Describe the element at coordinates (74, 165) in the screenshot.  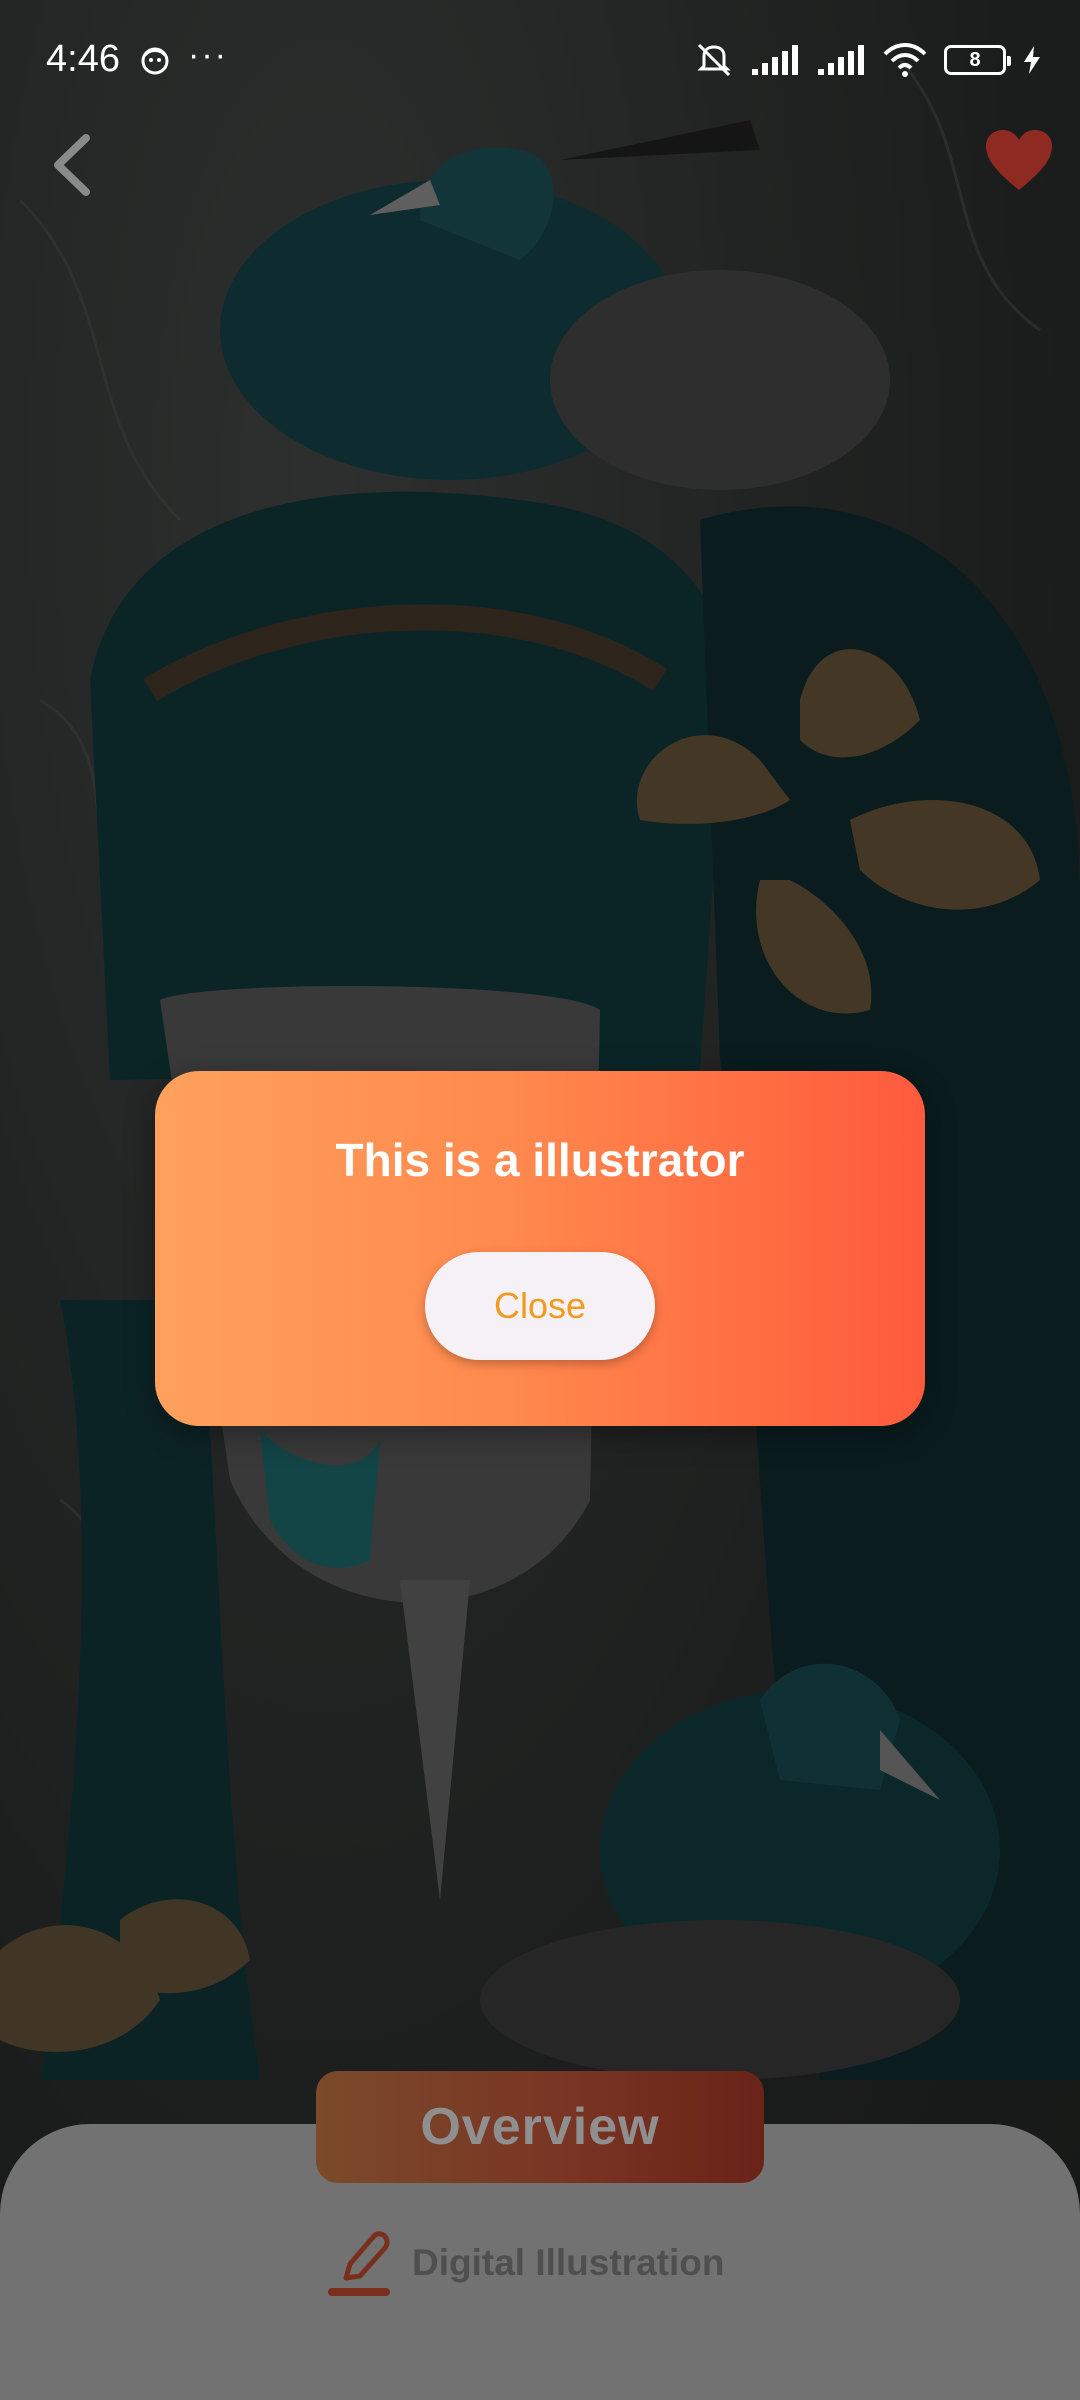
I see `chevron-left-icon` at that location.